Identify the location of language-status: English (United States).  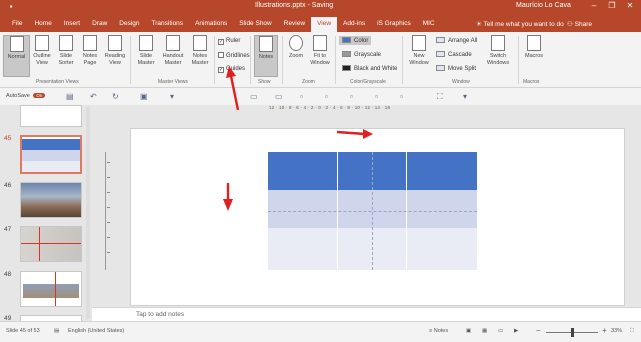
(96, 331).